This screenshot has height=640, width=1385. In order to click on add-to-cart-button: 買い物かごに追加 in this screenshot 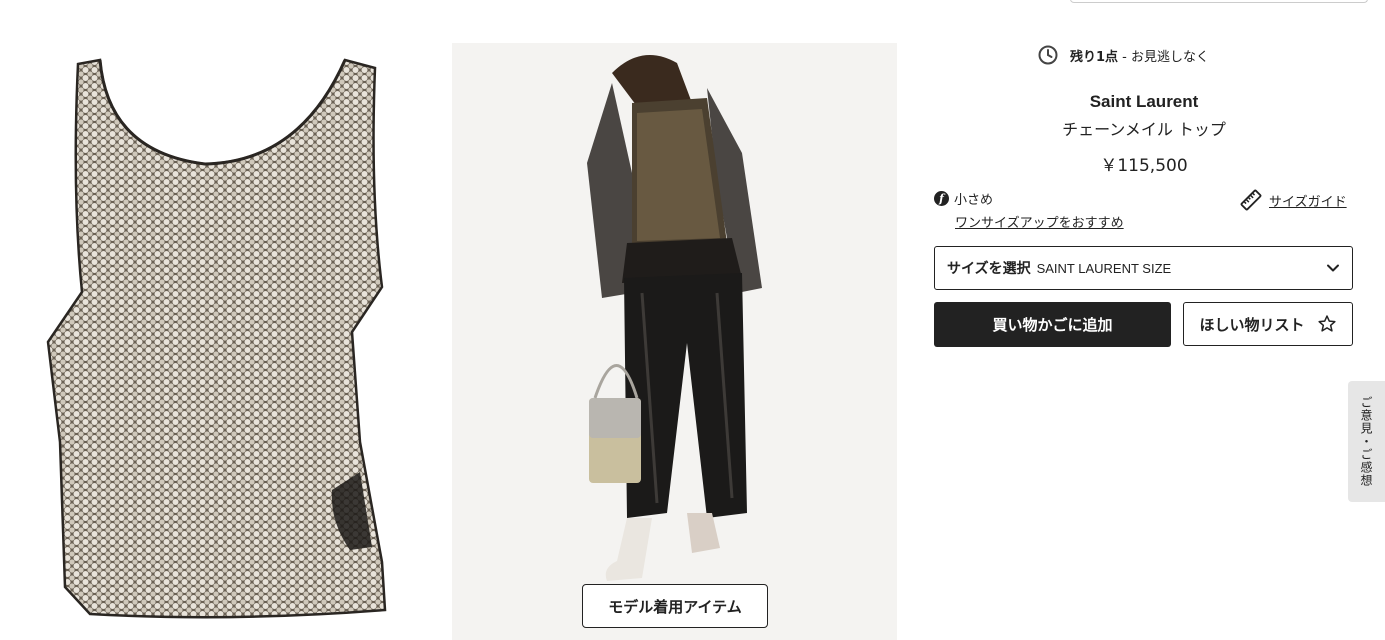, I will do `click(1052, 324)`.